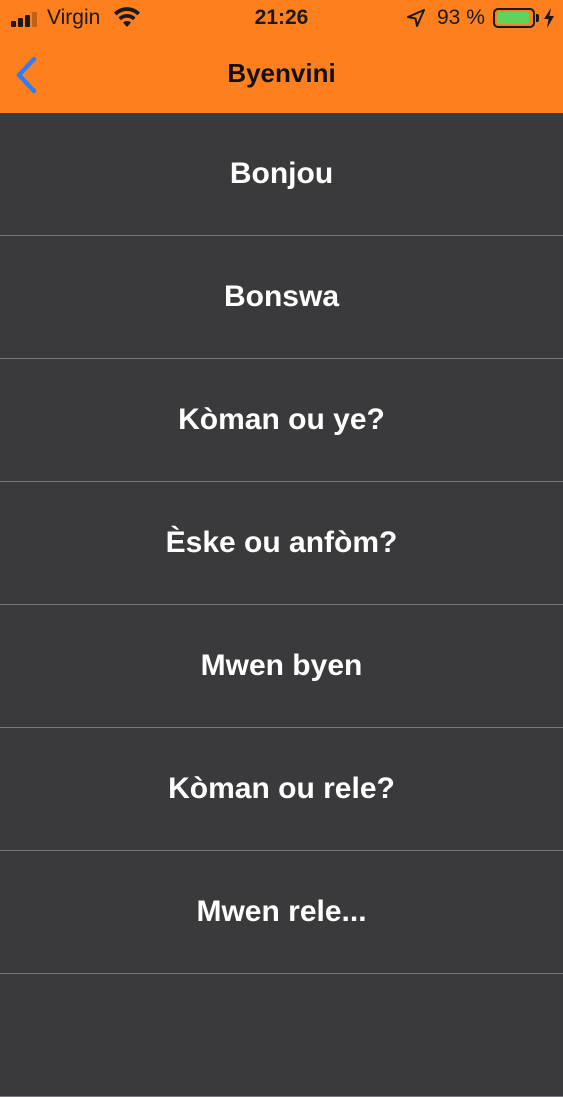  What do you see at coordinates (416, 18) in the screenshot?
I see `location-icon` at bounding box center [416, 18].